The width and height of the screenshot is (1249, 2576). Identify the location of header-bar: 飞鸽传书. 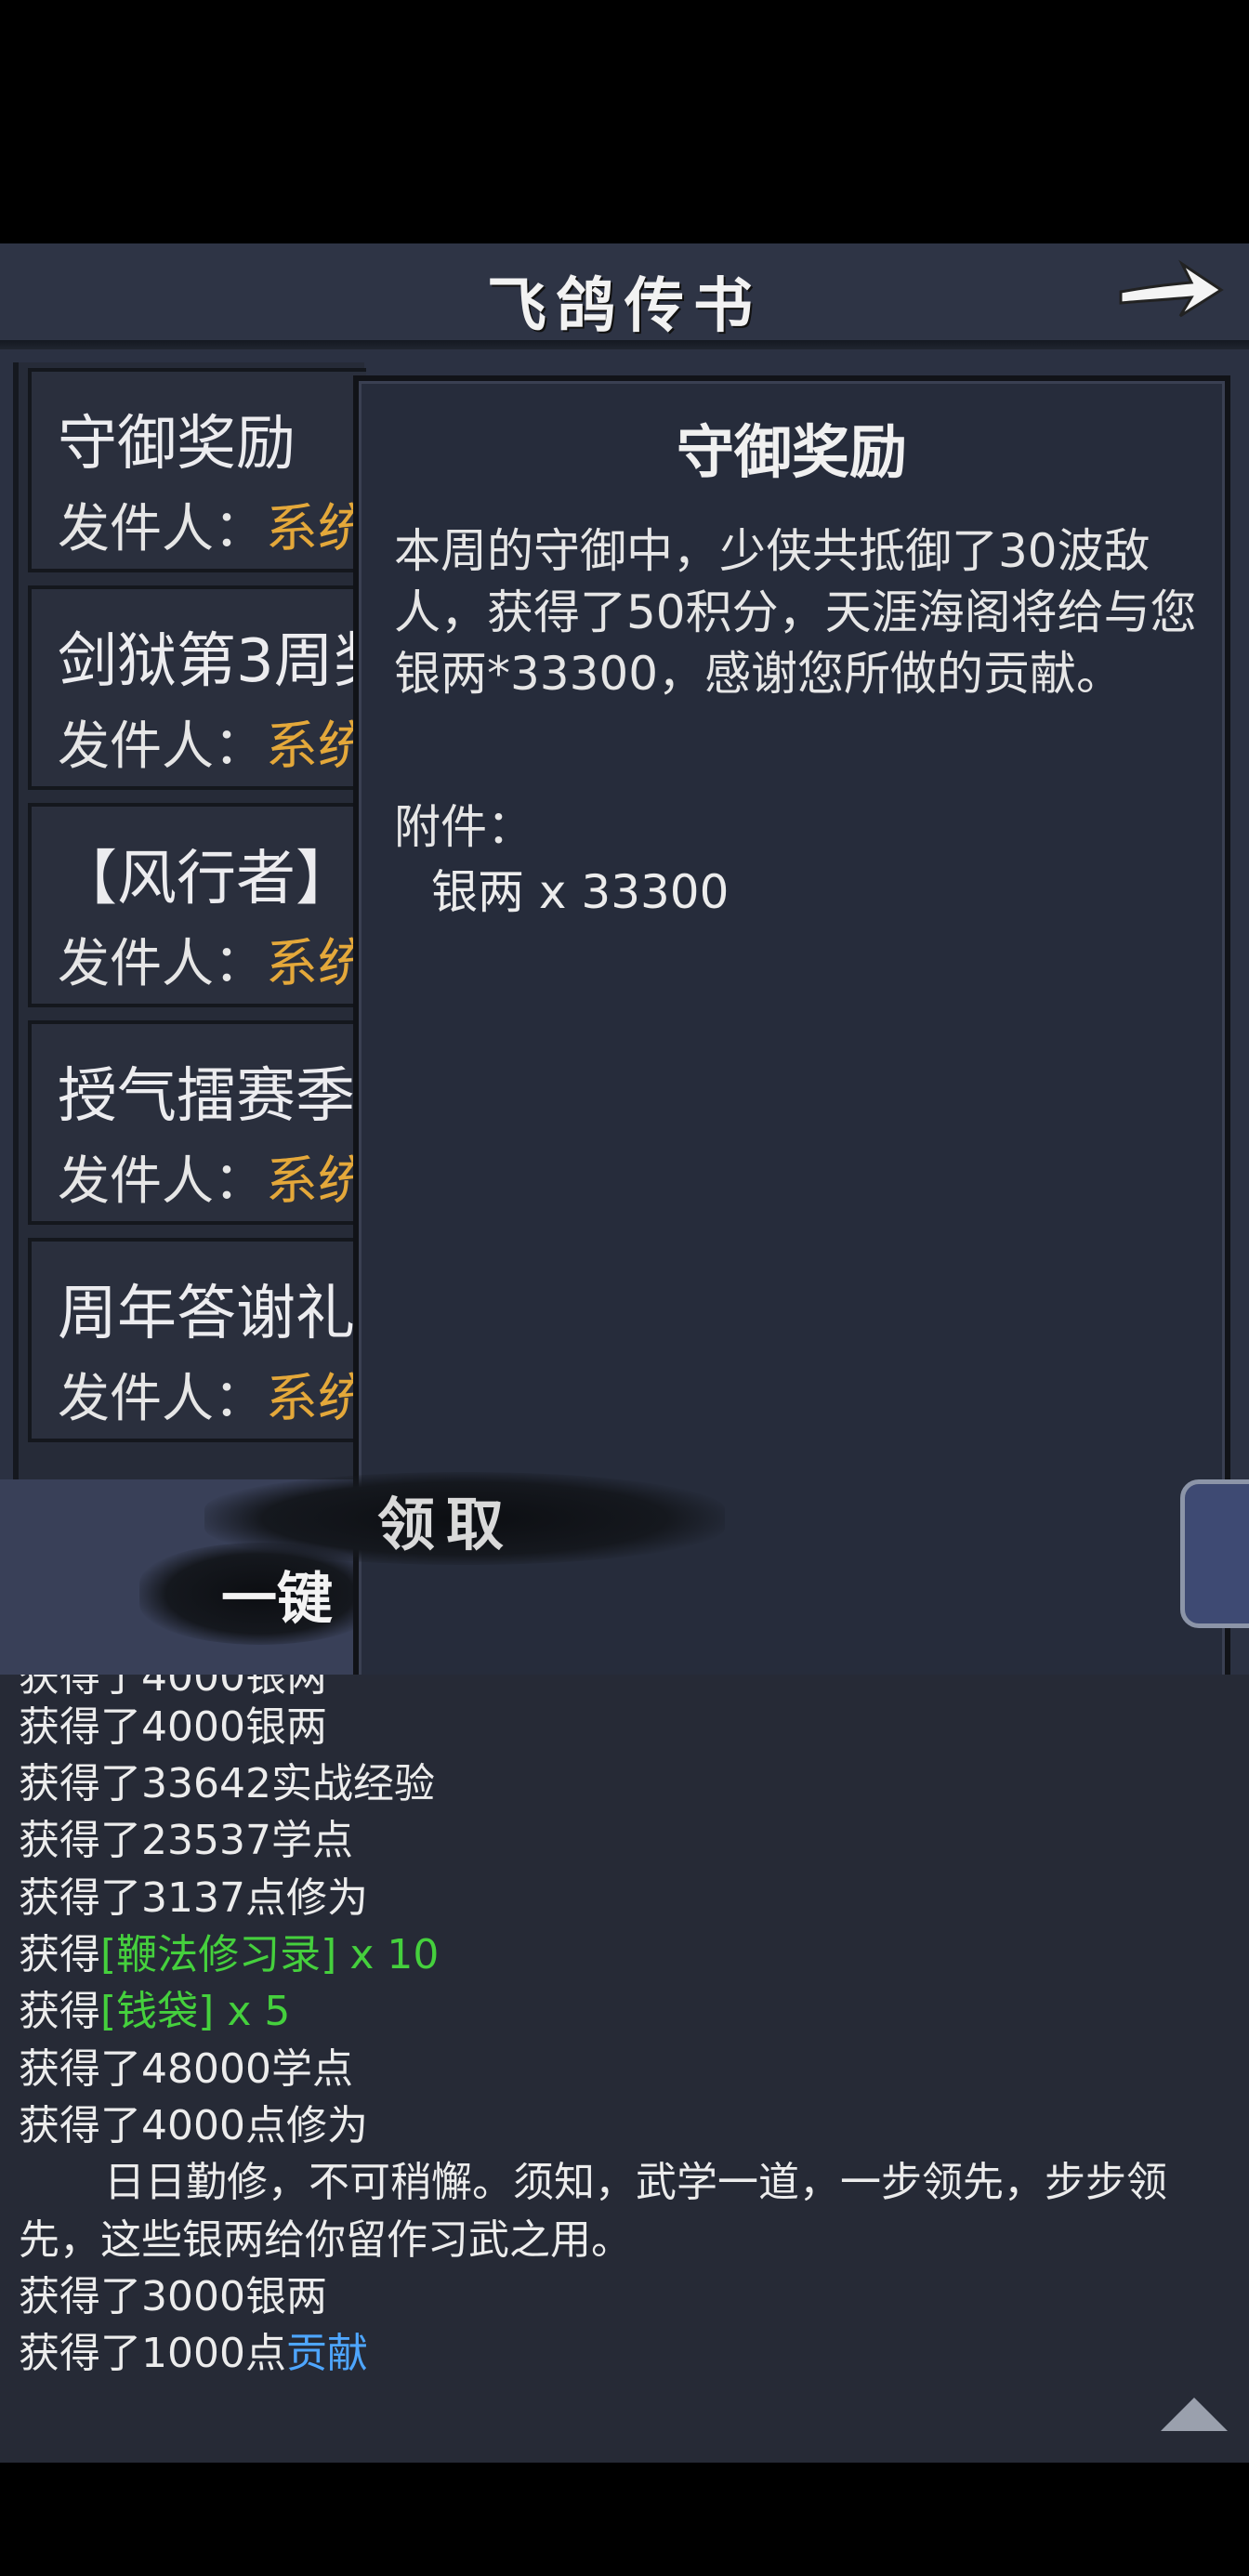
(624, 294).